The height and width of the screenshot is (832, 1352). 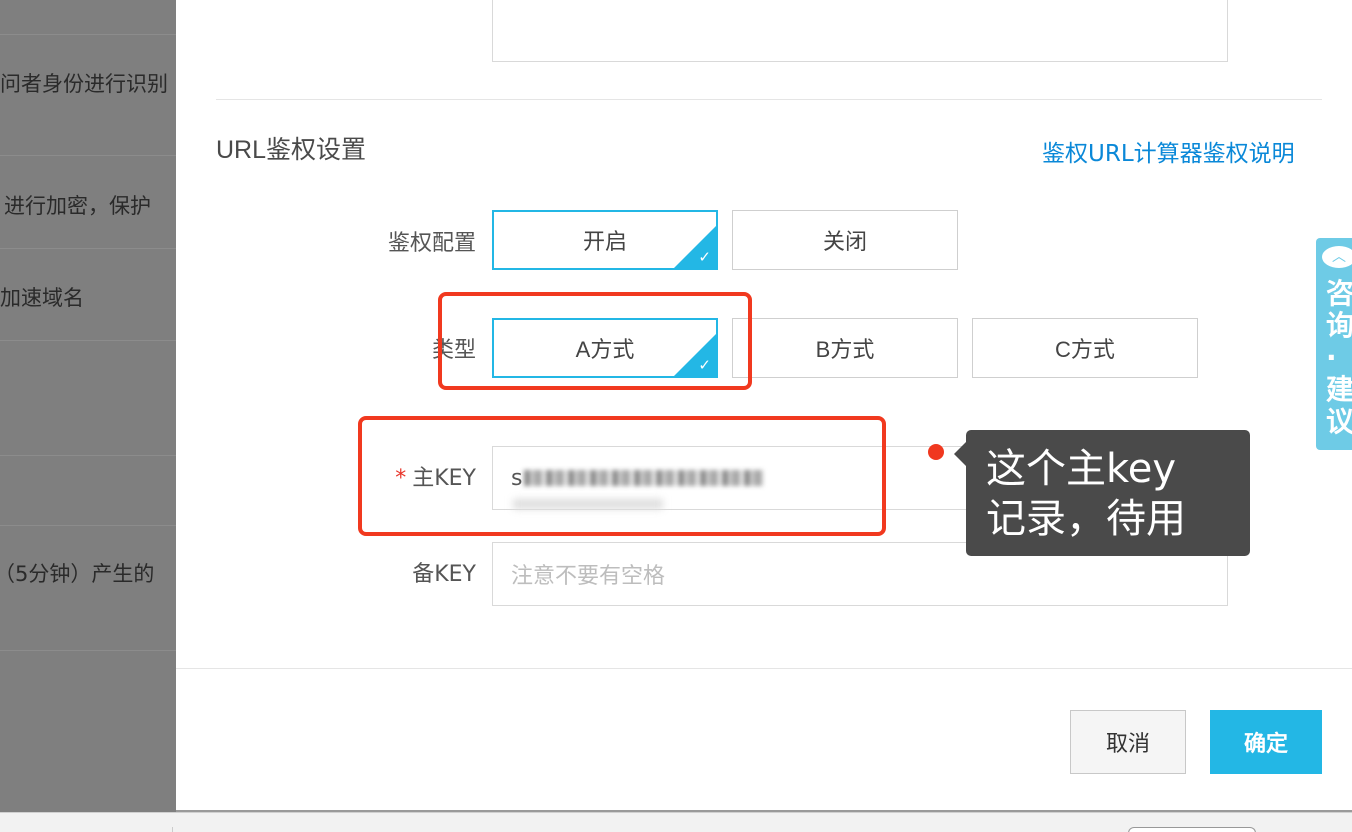 I want to click on section-divider, so click(x=769, y=99).